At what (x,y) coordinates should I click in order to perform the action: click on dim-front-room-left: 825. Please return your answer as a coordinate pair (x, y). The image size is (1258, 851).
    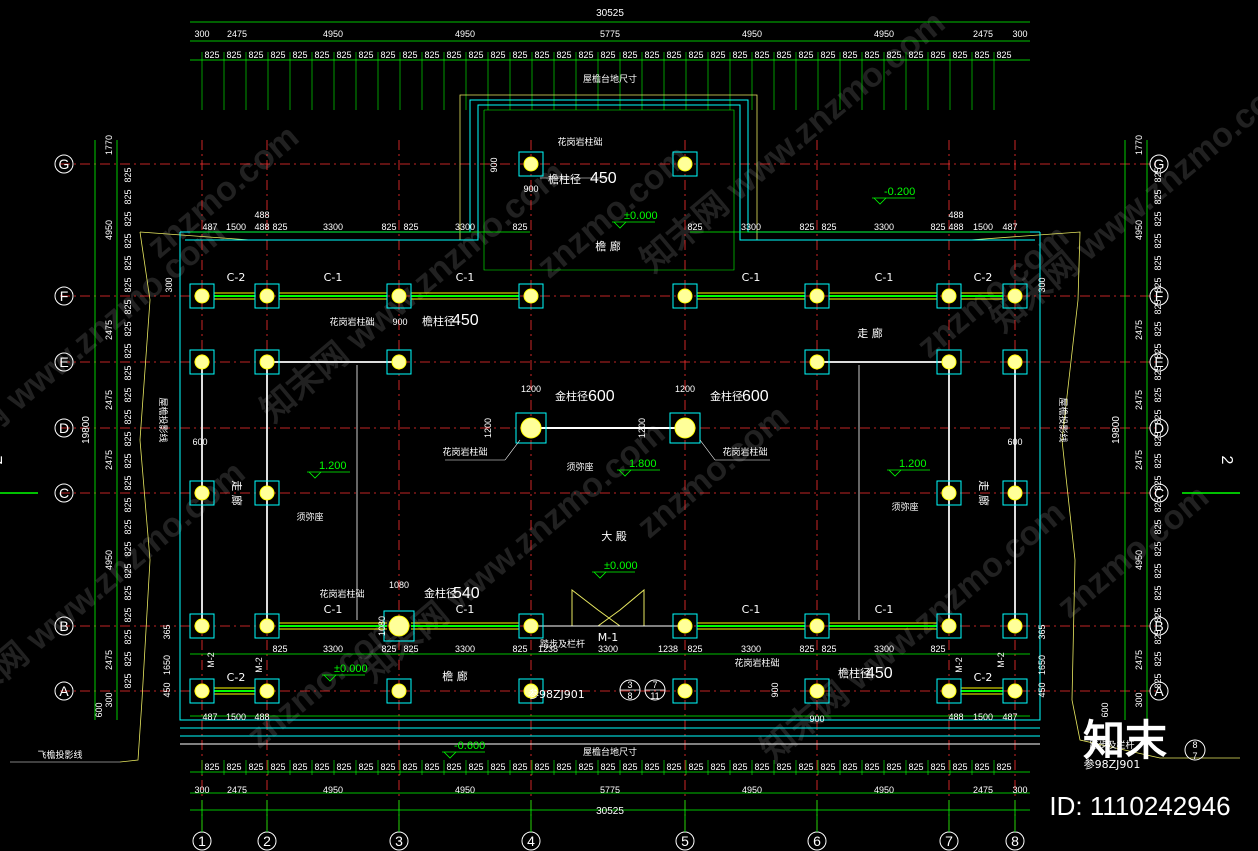
    Looking at the image, I should click on (519, 227).